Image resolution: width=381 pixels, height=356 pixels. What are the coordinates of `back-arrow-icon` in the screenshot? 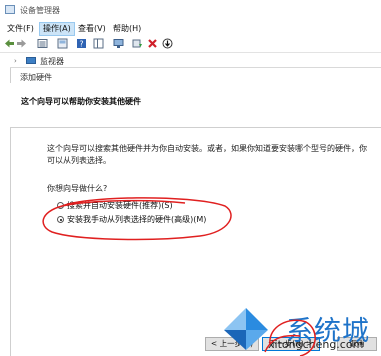 It's located at (9, 43).